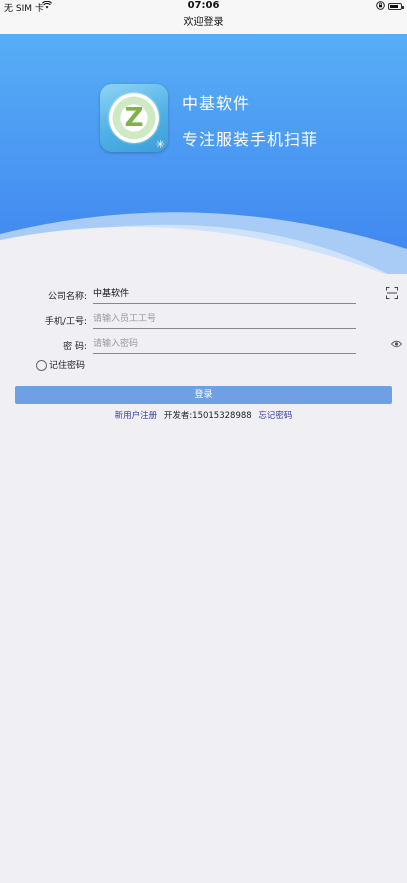 The image size is (407, 883). I want to click on company-label: 公司名称:, so click(67, 297).